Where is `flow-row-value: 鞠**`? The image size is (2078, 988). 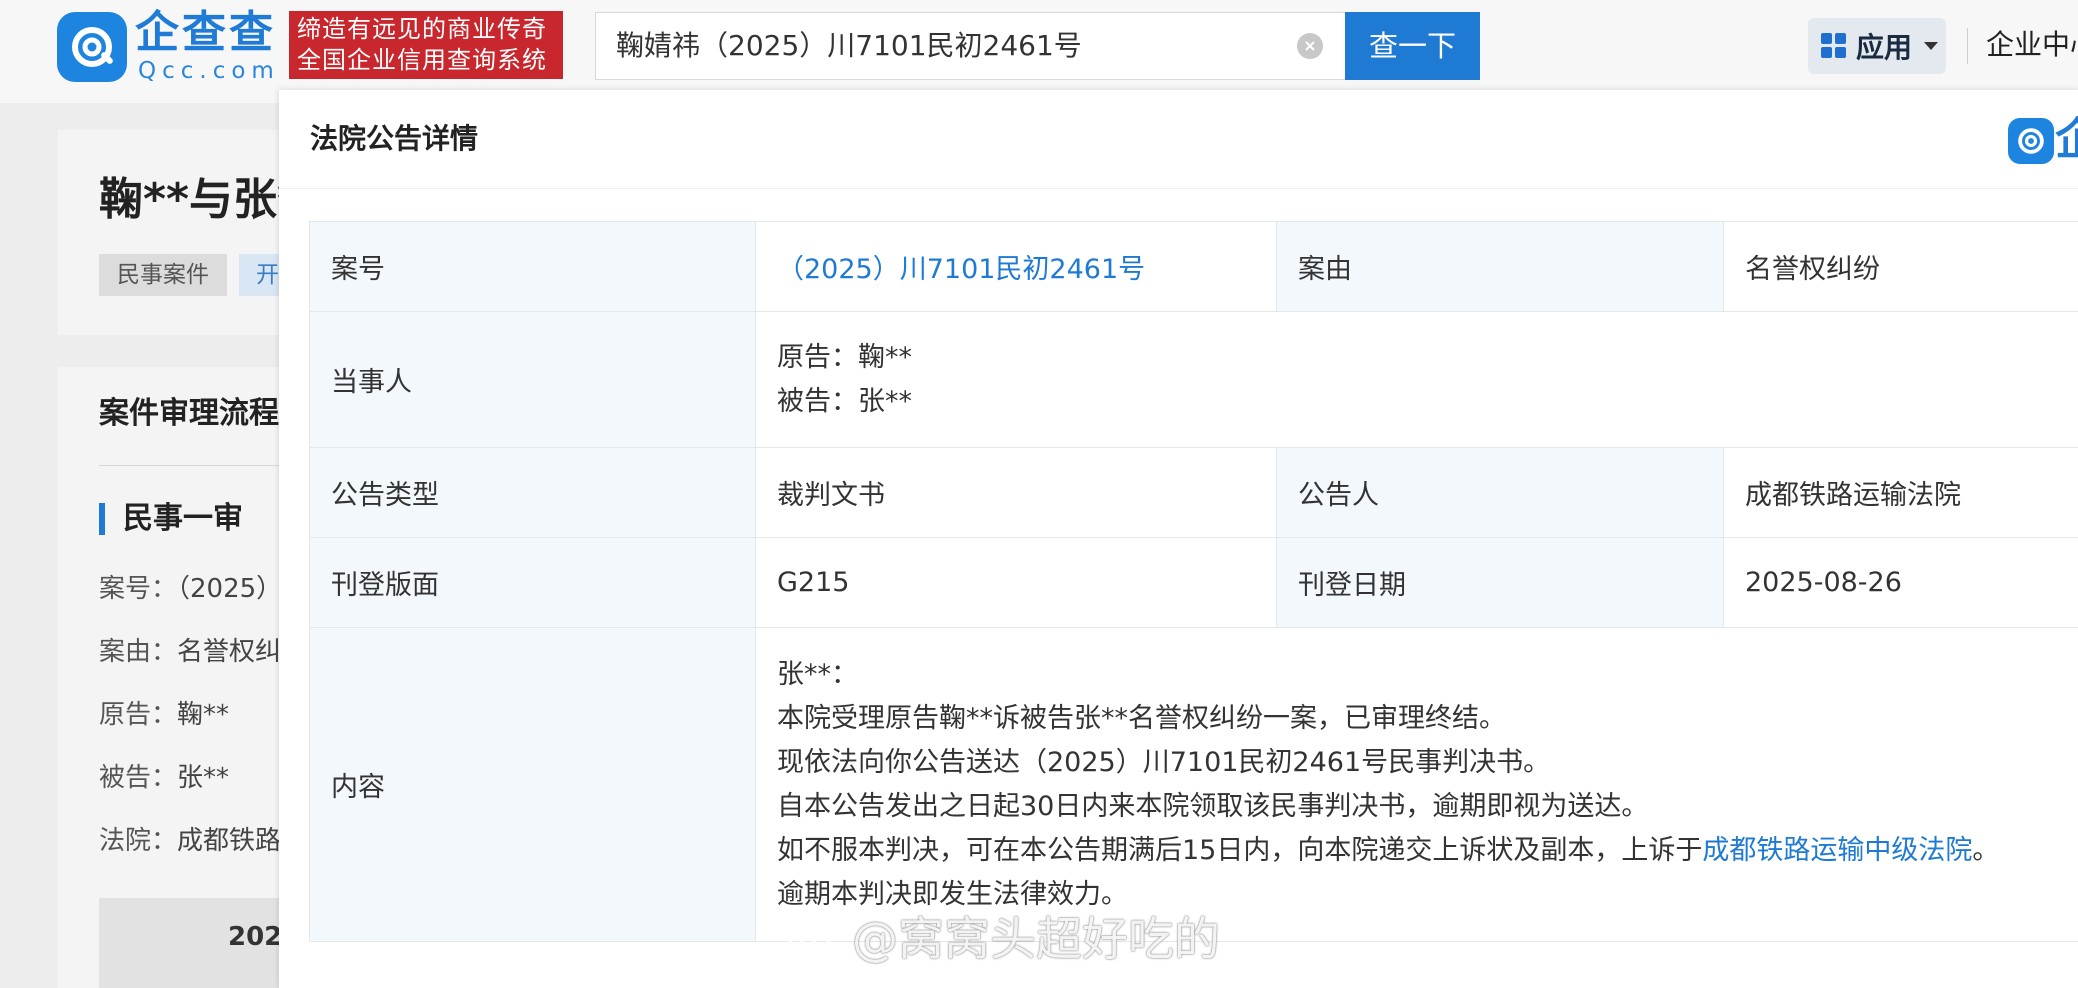
flow-row-value: 鞠** is located at coordinates (203, 715).